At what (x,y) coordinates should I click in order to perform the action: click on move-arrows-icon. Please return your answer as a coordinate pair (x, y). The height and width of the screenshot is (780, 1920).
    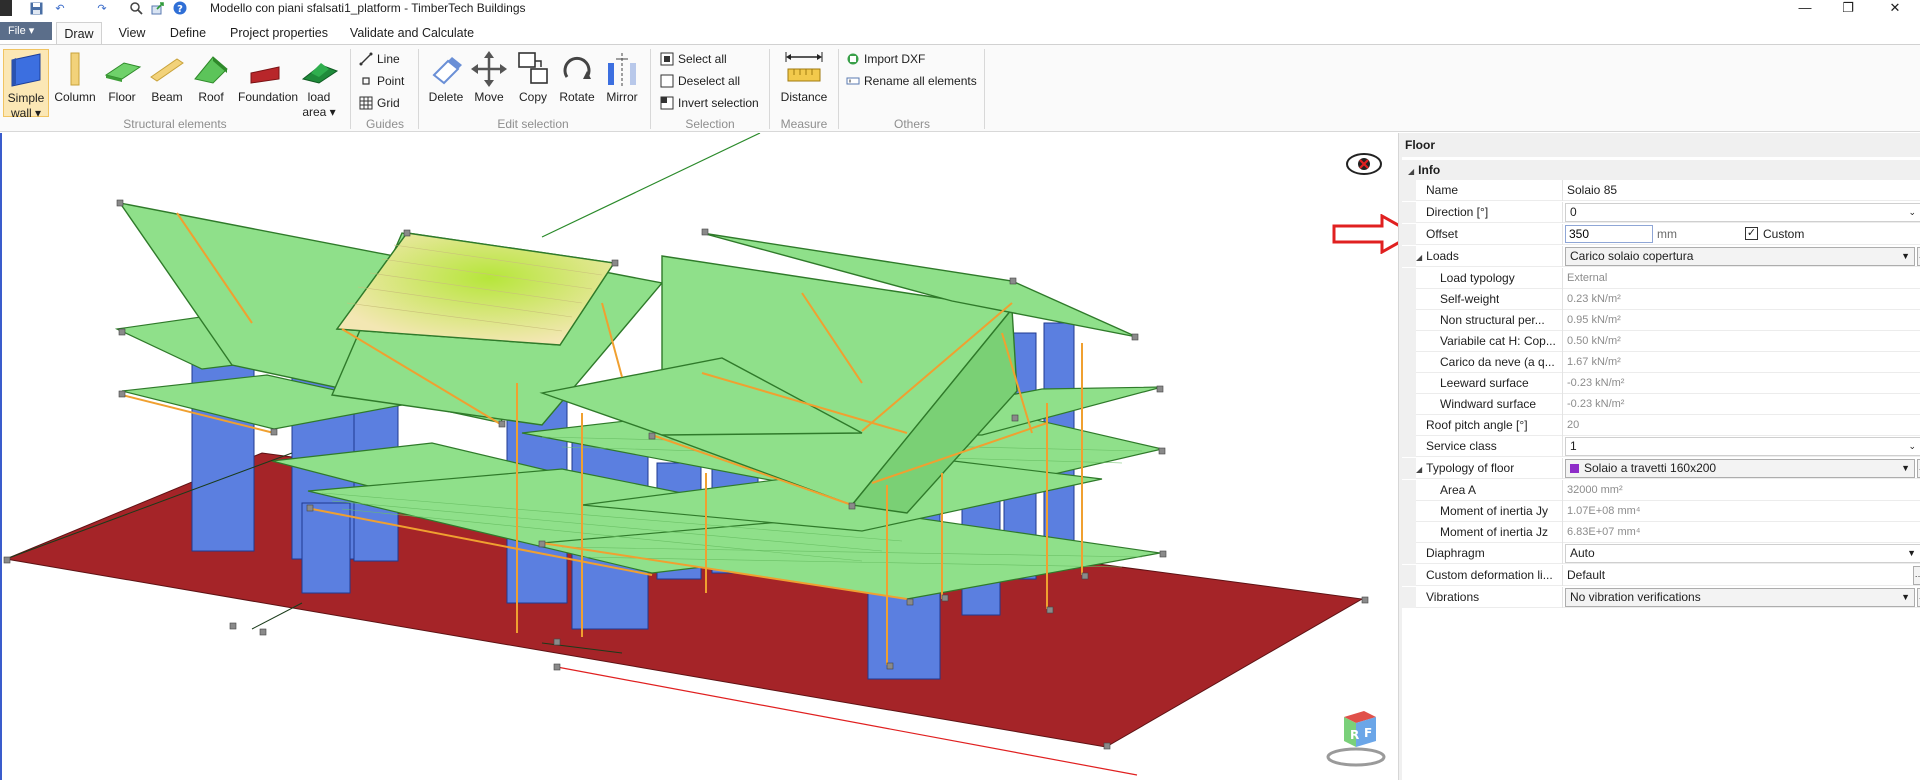
    Looking at the image, I should click on (489, 69).